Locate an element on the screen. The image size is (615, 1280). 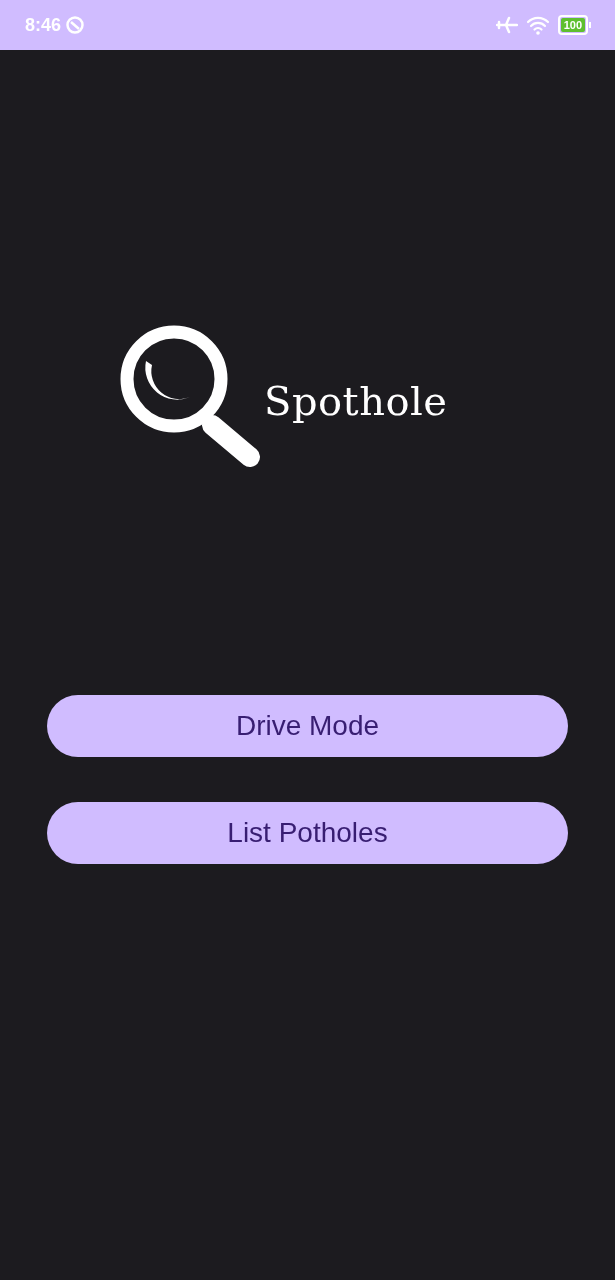
app-name: Spothole is located at coordinates (356, 400).